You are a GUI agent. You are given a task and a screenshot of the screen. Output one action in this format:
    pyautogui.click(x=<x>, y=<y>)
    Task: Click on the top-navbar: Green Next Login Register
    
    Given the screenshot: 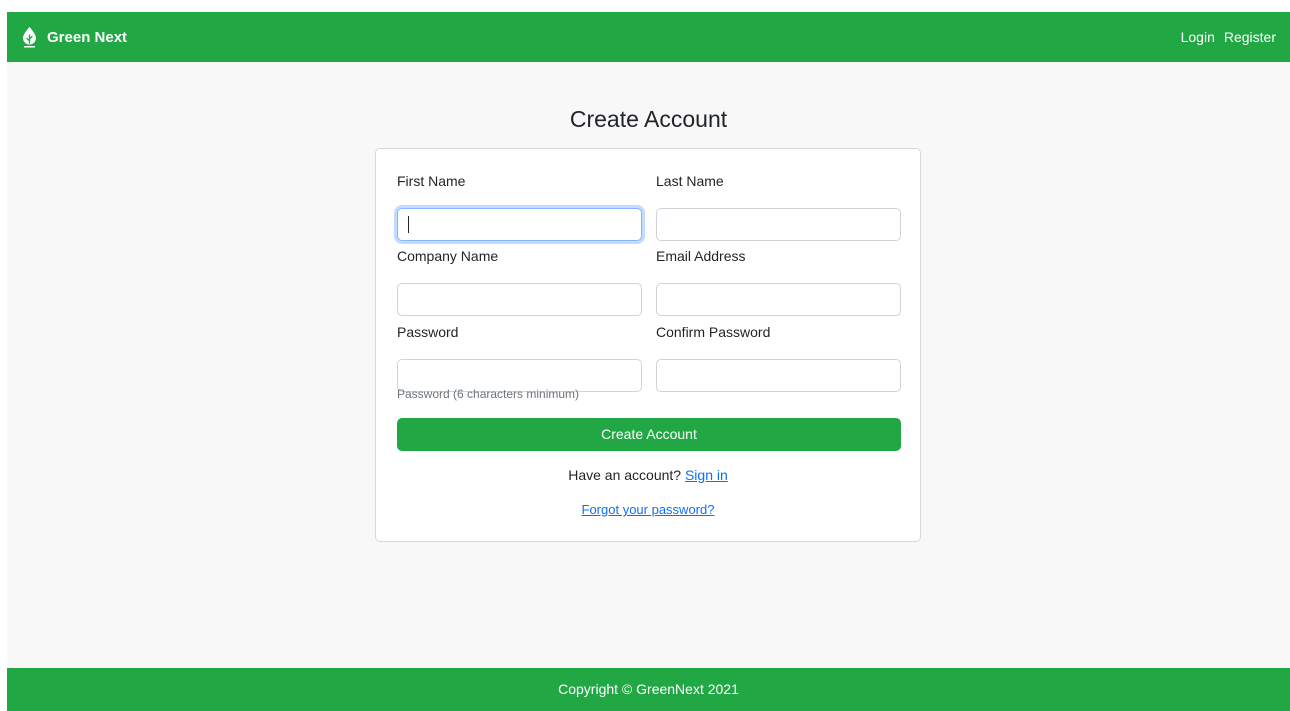 What is the action you would take?
    pyautogui.click(x=648, y=37)
    